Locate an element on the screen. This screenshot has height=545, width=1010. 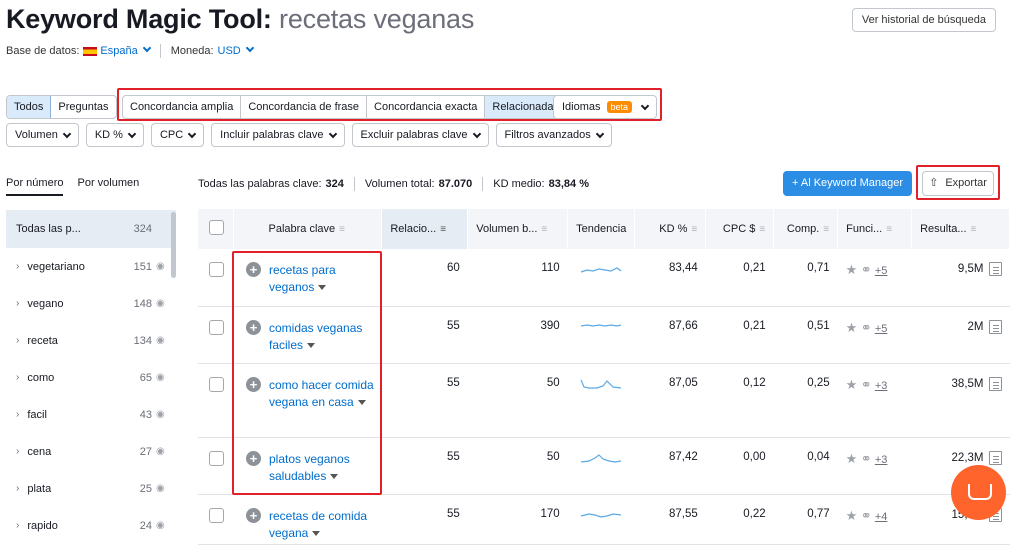
group-item: › rapido 24 ◉ is located at coordinates (91, 525).